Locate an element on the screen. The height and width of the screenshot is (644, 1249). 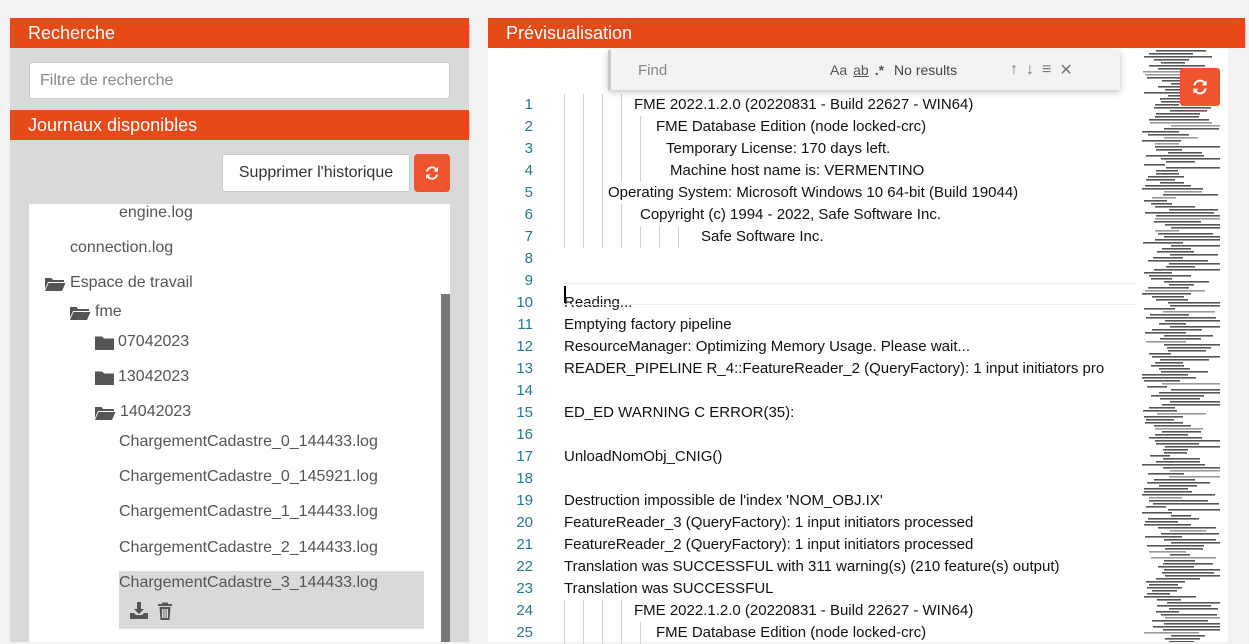
line-number: 16 is located at coordinates (524, 434).